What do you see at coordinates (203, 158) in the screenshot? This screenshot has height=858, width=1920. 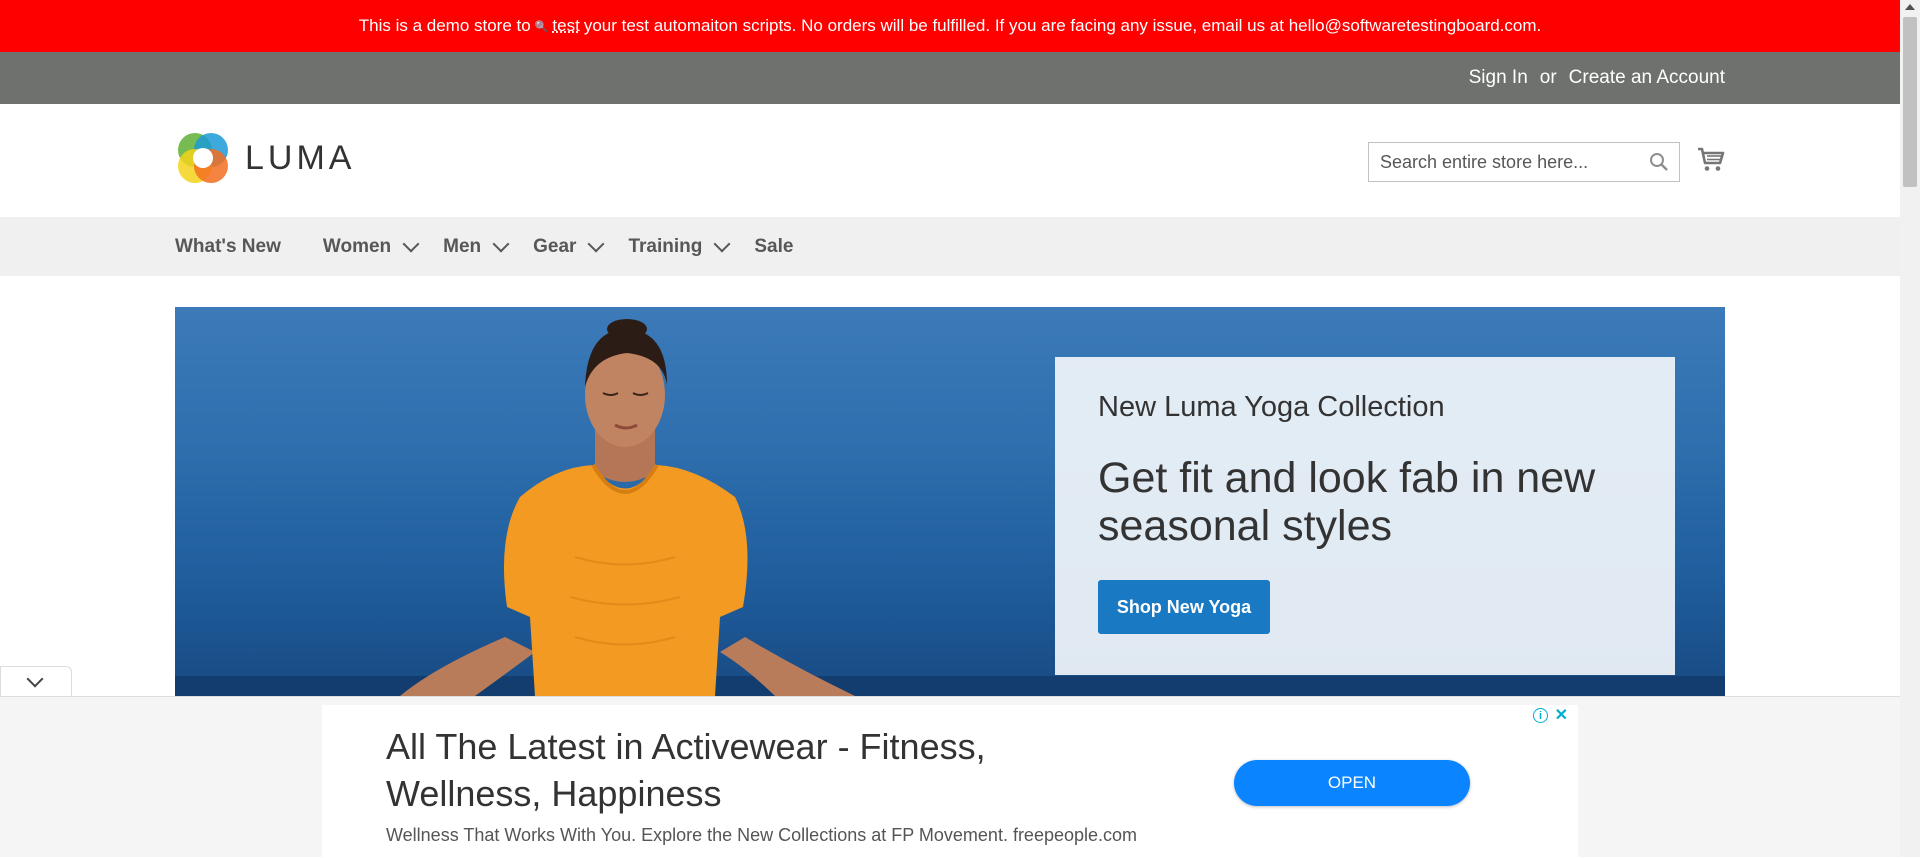 I see `luma-logo-icon` at bounding box center [203, 158].